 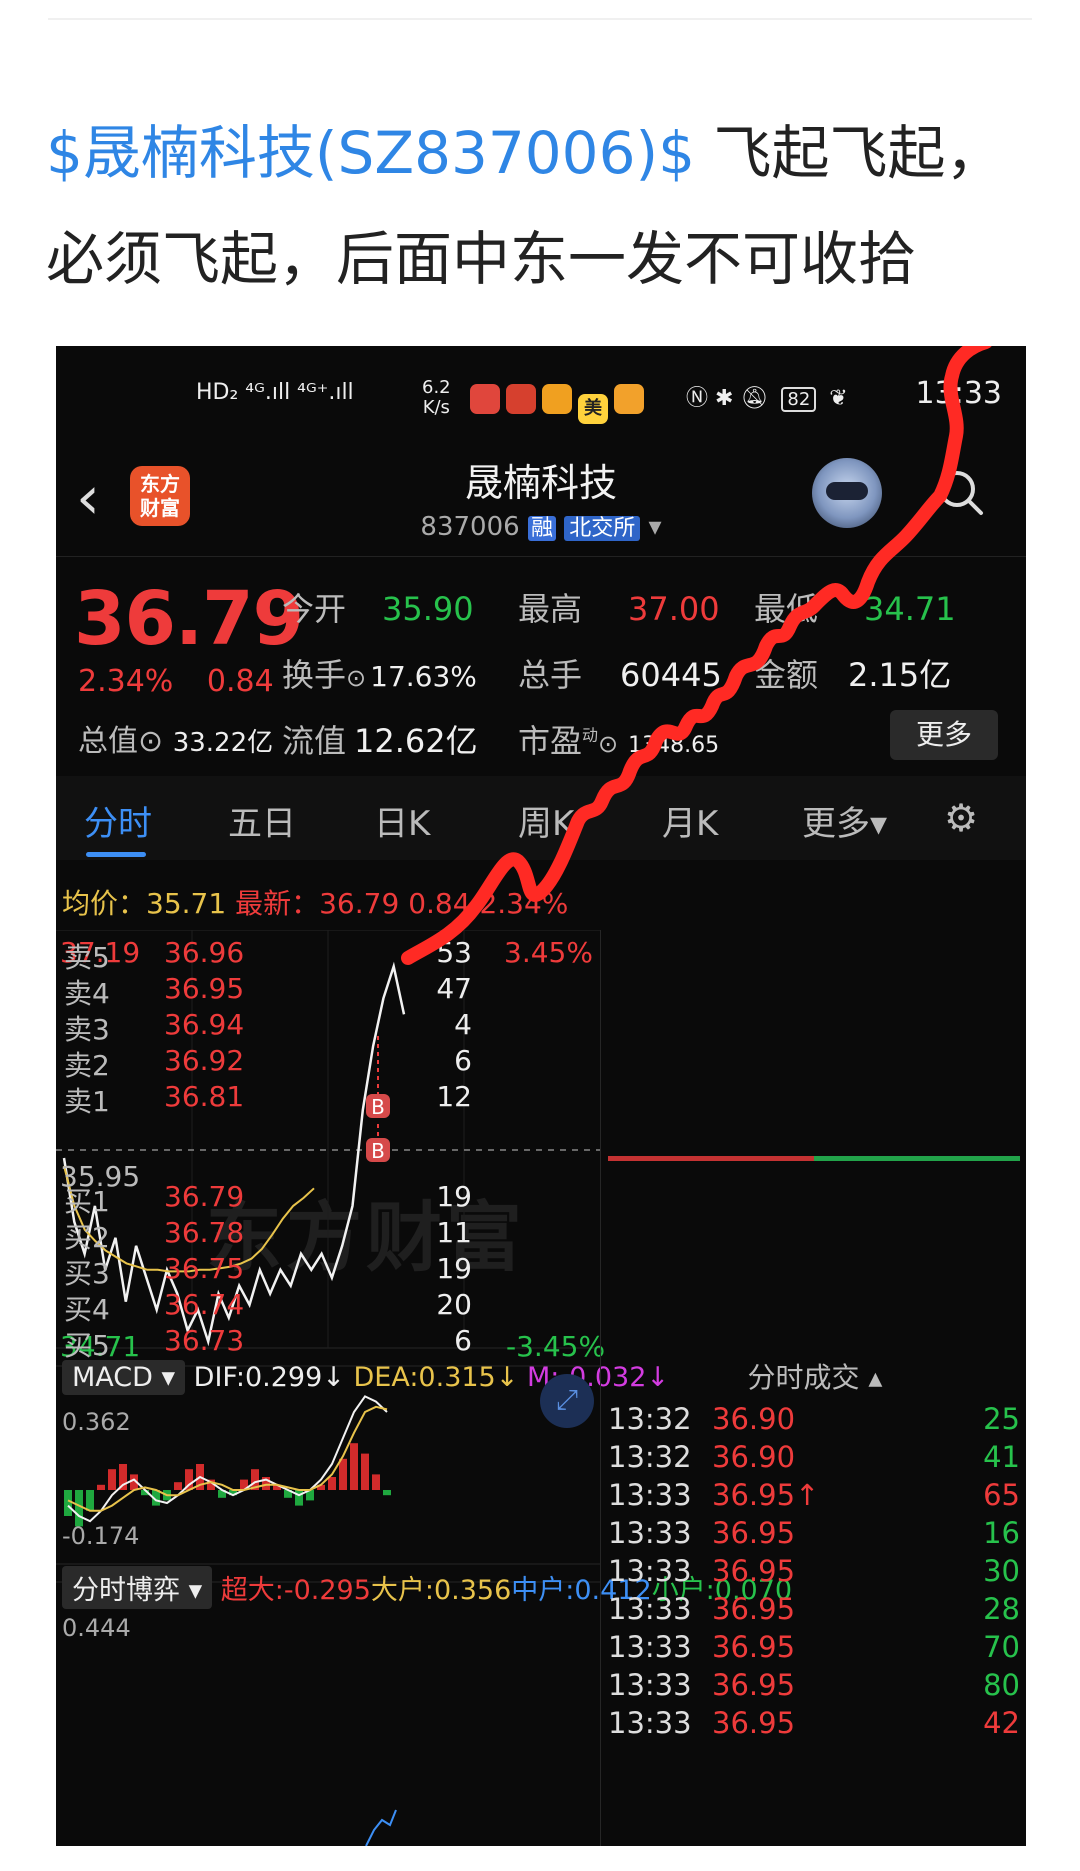 What do you see at coordinates (960, 492) in the screenshot?
I see `search-icon` at bounding box center [960, 492].